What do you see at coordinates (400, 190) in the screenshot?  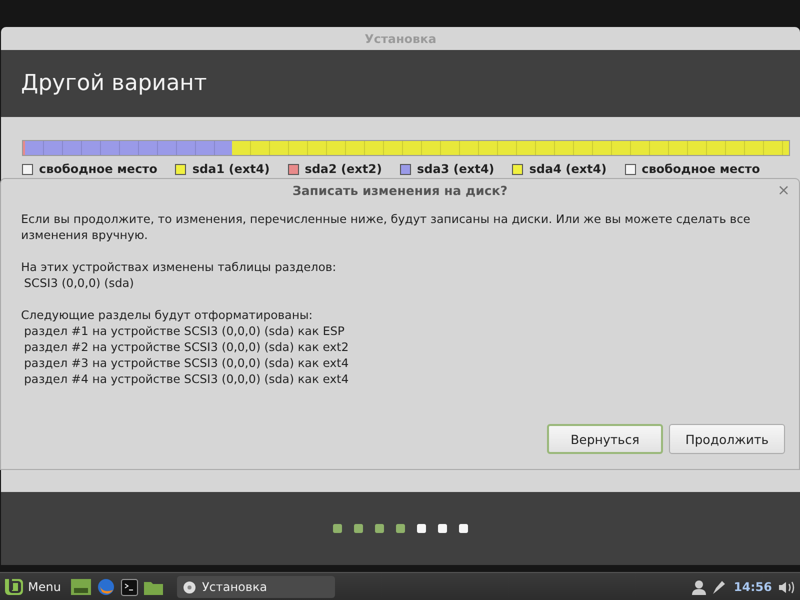 I see `dialog-title: Записать изменения на диск?` at bounding box center [400, 190].